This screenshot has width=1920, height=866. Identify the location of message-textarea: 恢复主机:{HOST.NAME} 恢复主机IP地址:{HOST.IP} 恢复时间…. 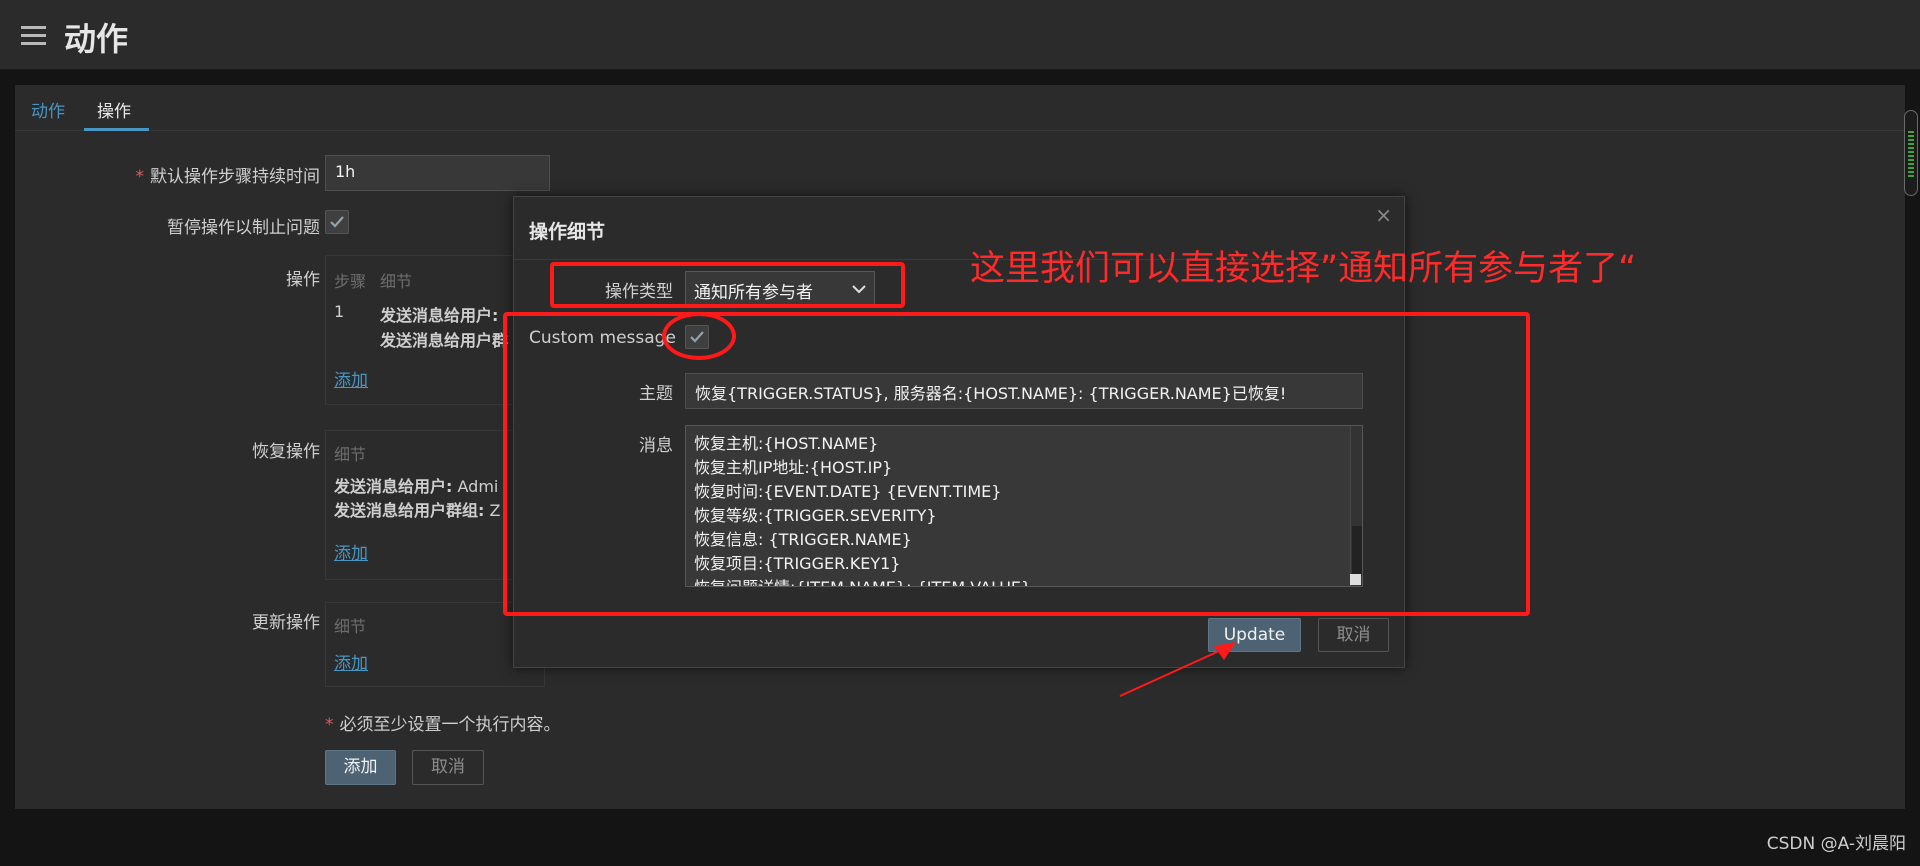
(1024, 506).